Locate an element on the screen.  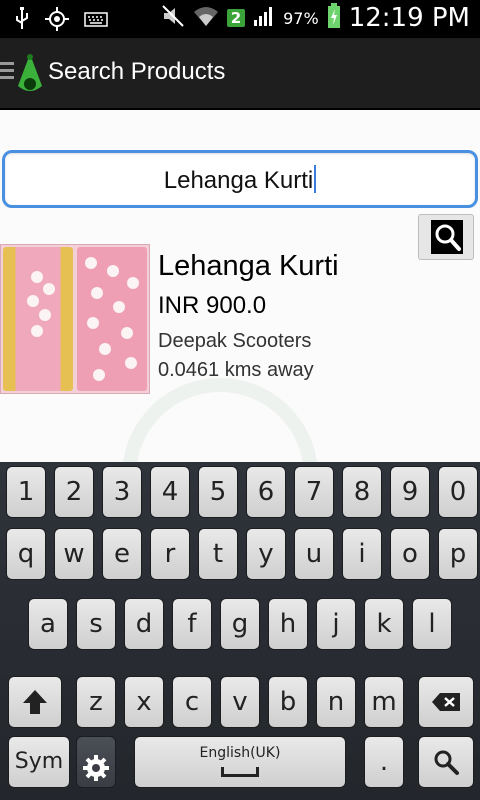
letter-key-z: z is located at coordinates (96, 702).